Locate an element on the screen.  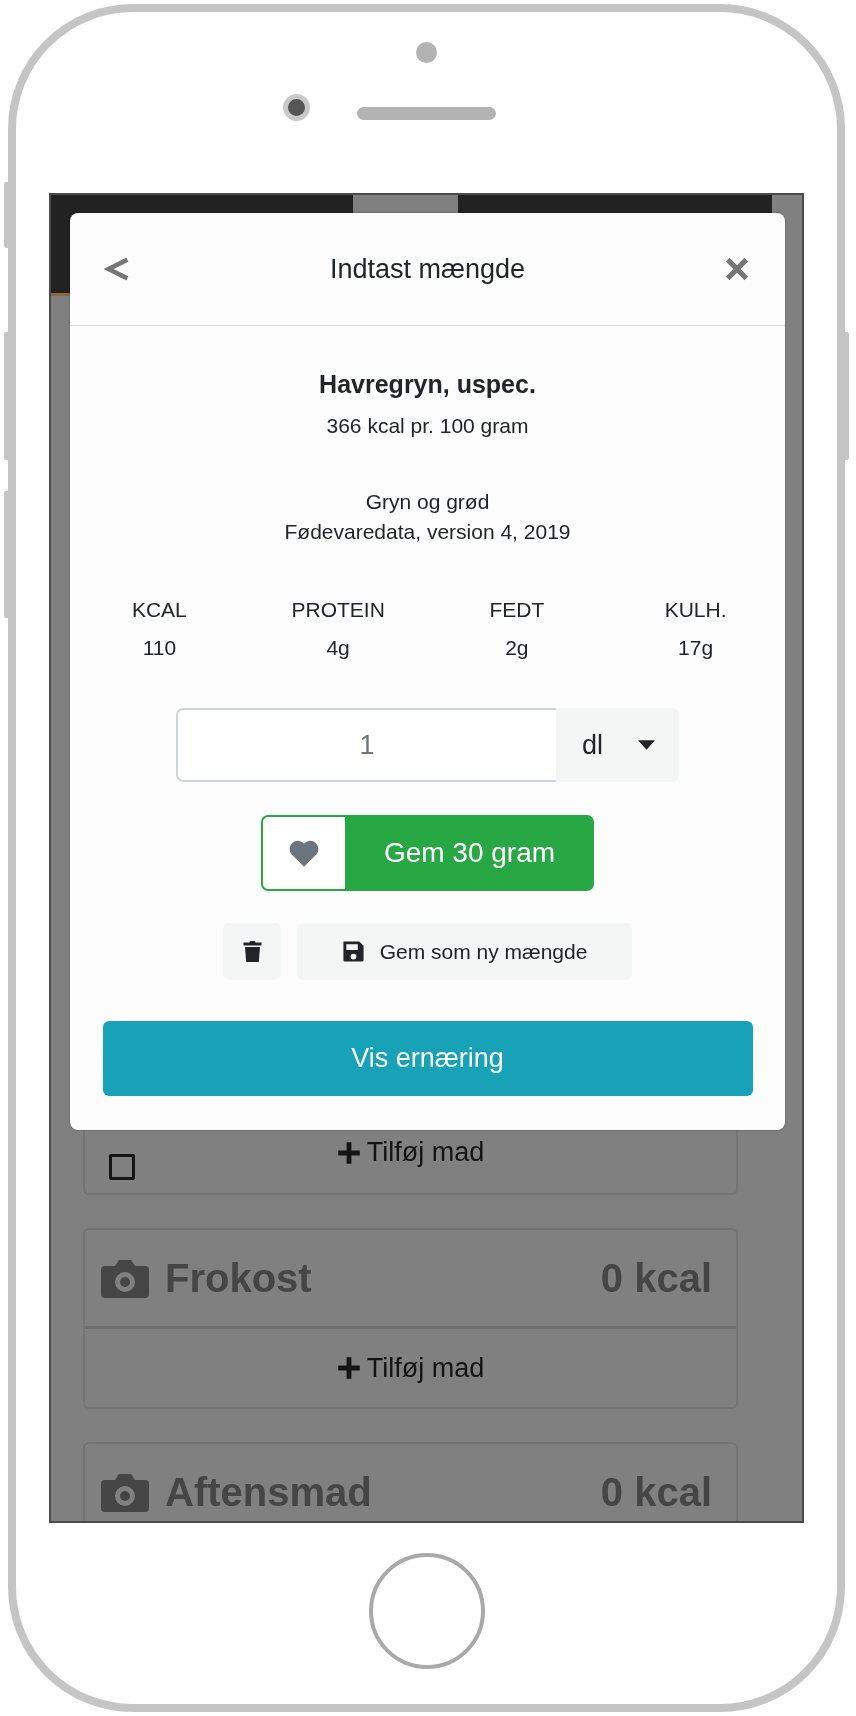
floppy-icon is located at coordinates (353, 951).